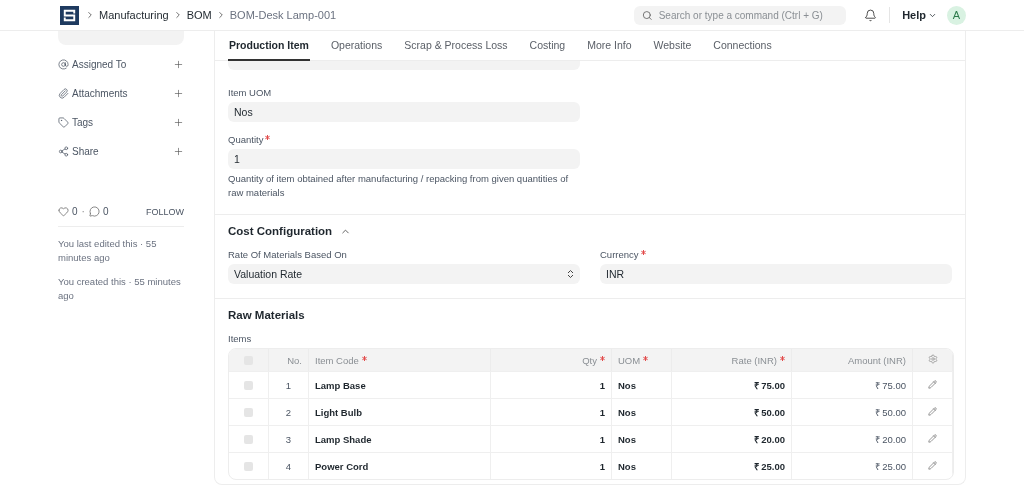 The width and height of the screenshot is (1024, 492). What do you see at coordinates (94, 211) in the screenshot?
I see `comment-icon` at bounding box center [94, 211].